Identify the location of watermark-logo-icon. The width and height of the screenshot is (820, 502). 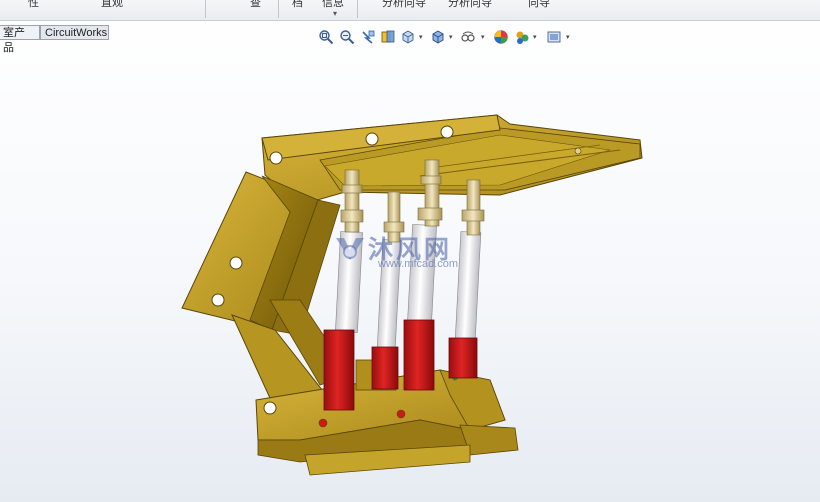
(350, 249).